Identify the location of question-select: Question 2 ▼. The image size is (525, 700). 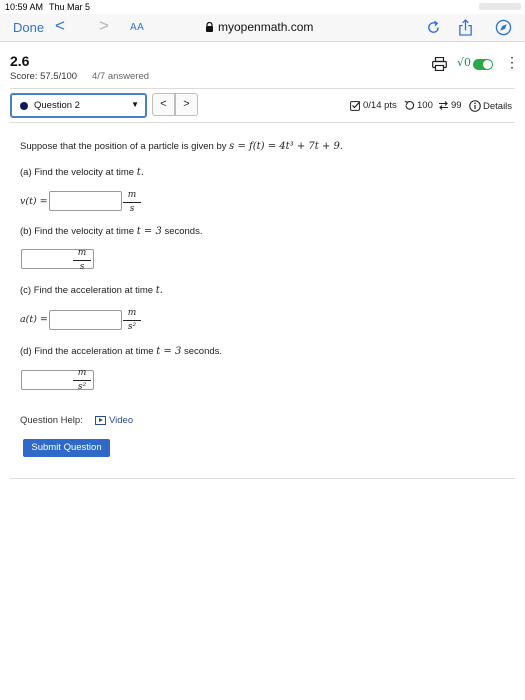
(78, 105).